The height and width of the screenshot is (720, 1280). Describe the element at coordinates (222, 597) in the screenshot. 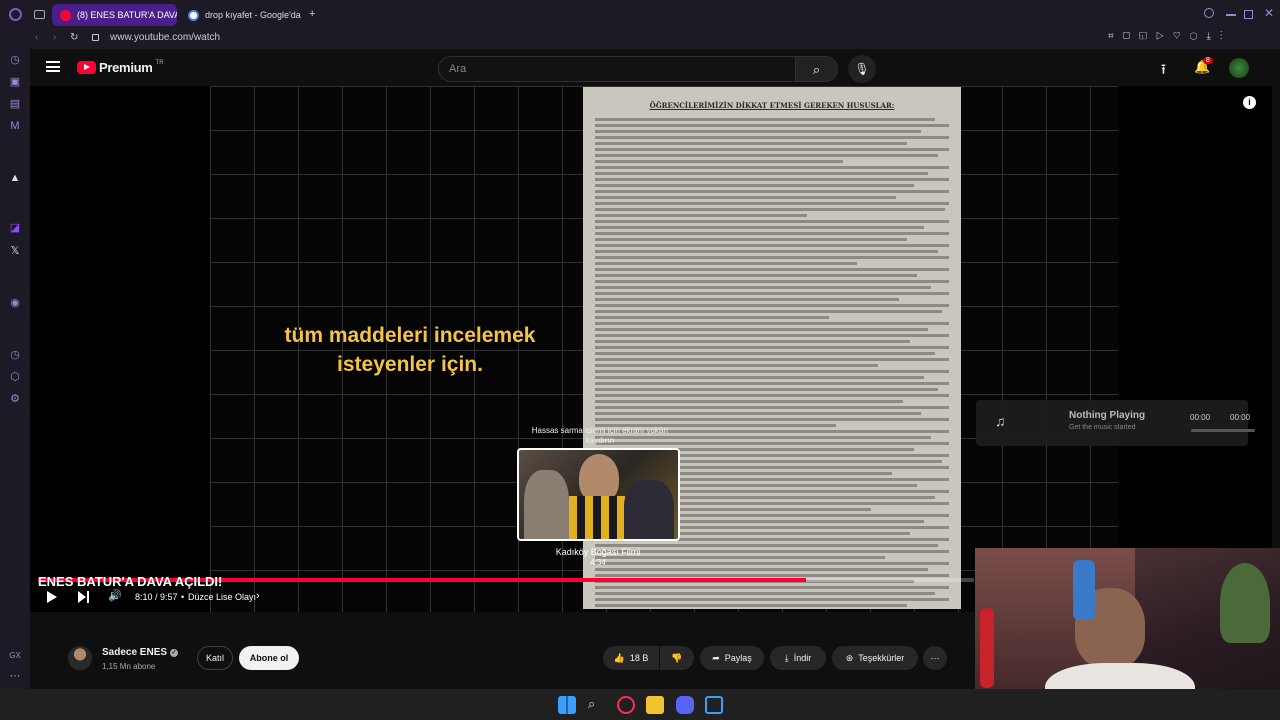

I see `chapter-label: Düzce Lise Olayı` at that location.